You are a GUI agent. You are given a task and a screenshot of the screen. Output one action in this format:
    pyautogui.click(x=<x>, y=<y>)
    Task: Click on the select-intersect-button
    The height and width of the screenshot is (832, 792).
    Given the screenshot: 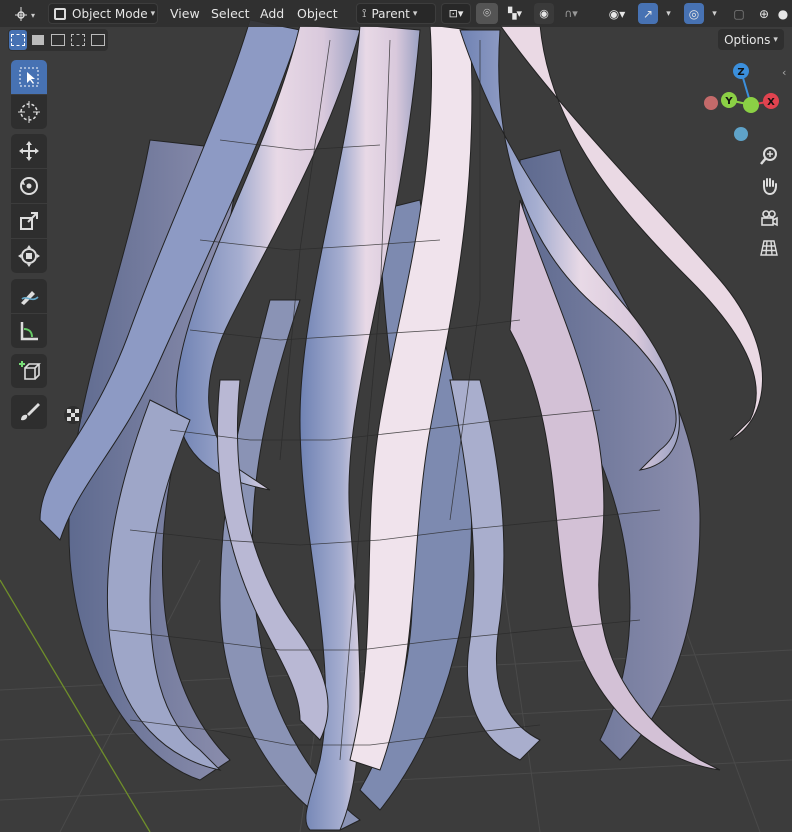 What is the action you would take?
    pyautogui.click(x=98, y=40)
    